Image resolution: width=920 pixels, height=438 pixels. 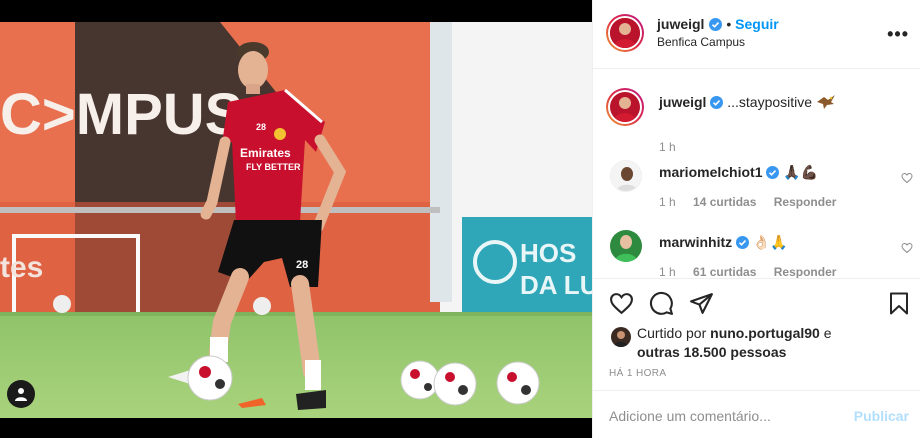 I want to click on caption-avatar, so click(x=625, y=107).